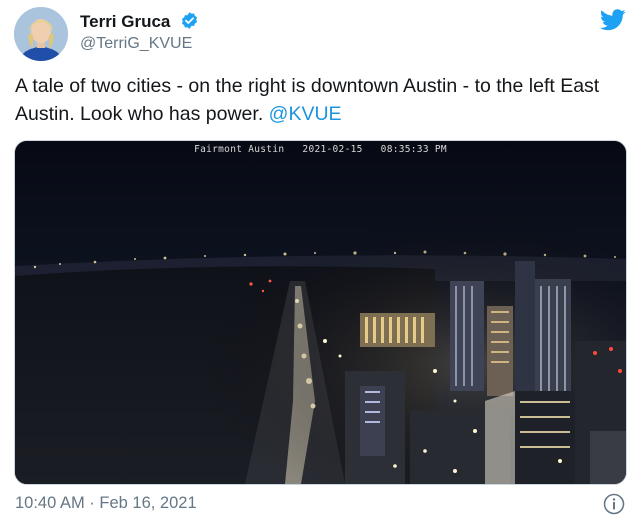 This screenshot has width=640, height=529. What do you see at coordinates (614, 506) in the screenshot?
I see `info-icon` at bounding box center [614, 506].